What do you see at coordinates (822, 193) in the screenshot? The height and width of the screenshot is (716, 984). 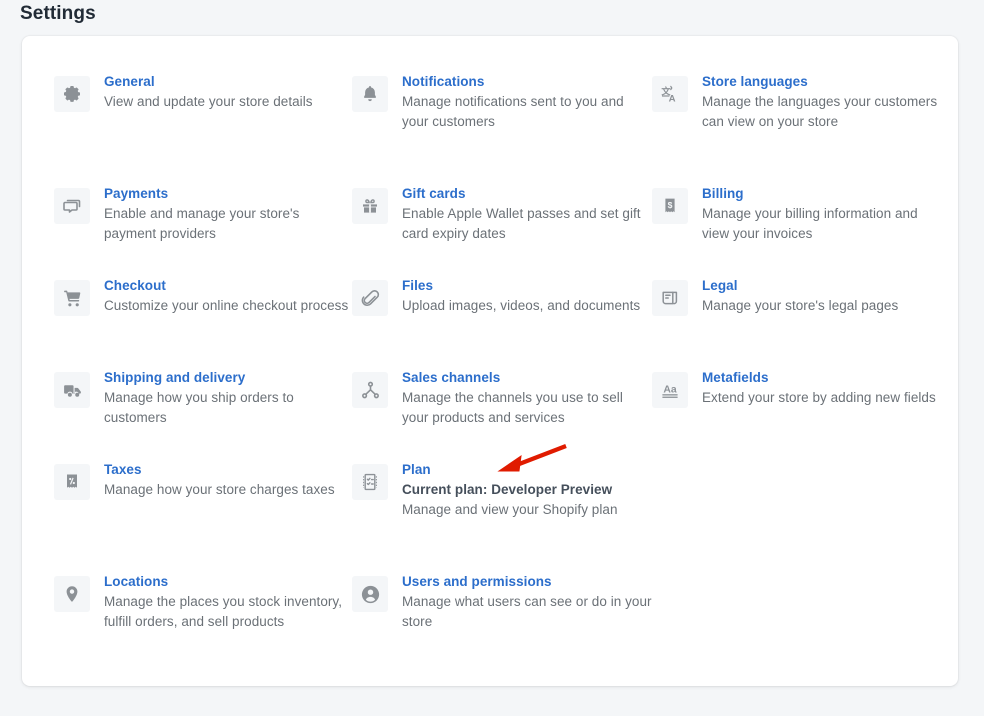 I see `setting-item-title: Billing` at bounding box center [822, 193].